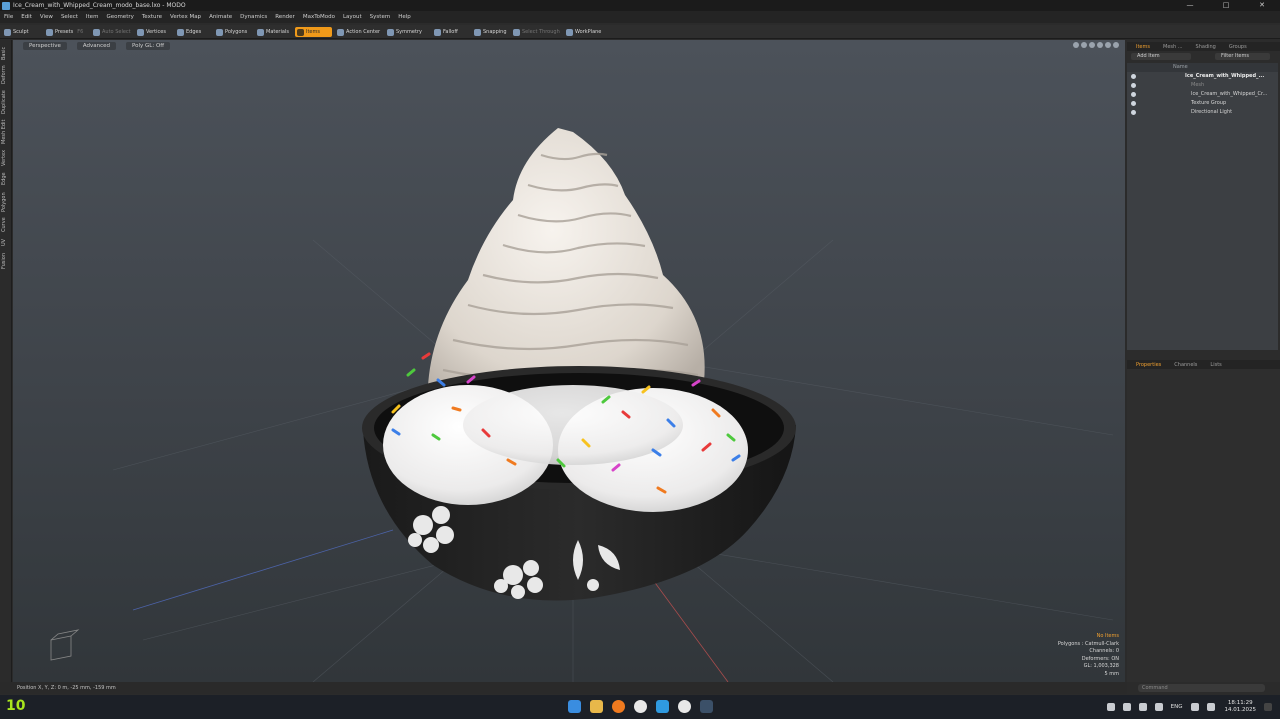  What do you see at coordinates (1108, 45) in the screenshot?
I see `settings-icon` at bounding box center [1108, 45].